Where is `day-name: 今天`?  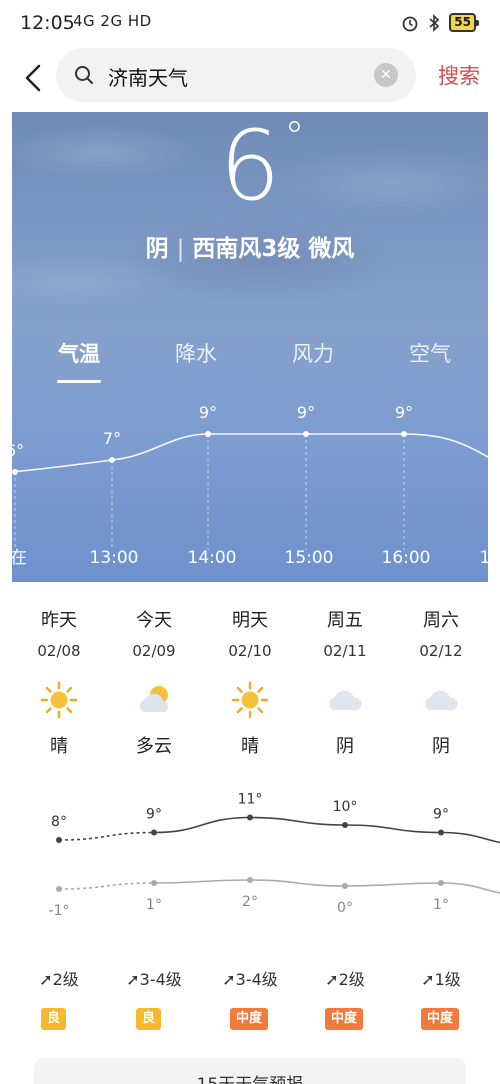 day-name: 今天 is located at coordinates (154, 620).